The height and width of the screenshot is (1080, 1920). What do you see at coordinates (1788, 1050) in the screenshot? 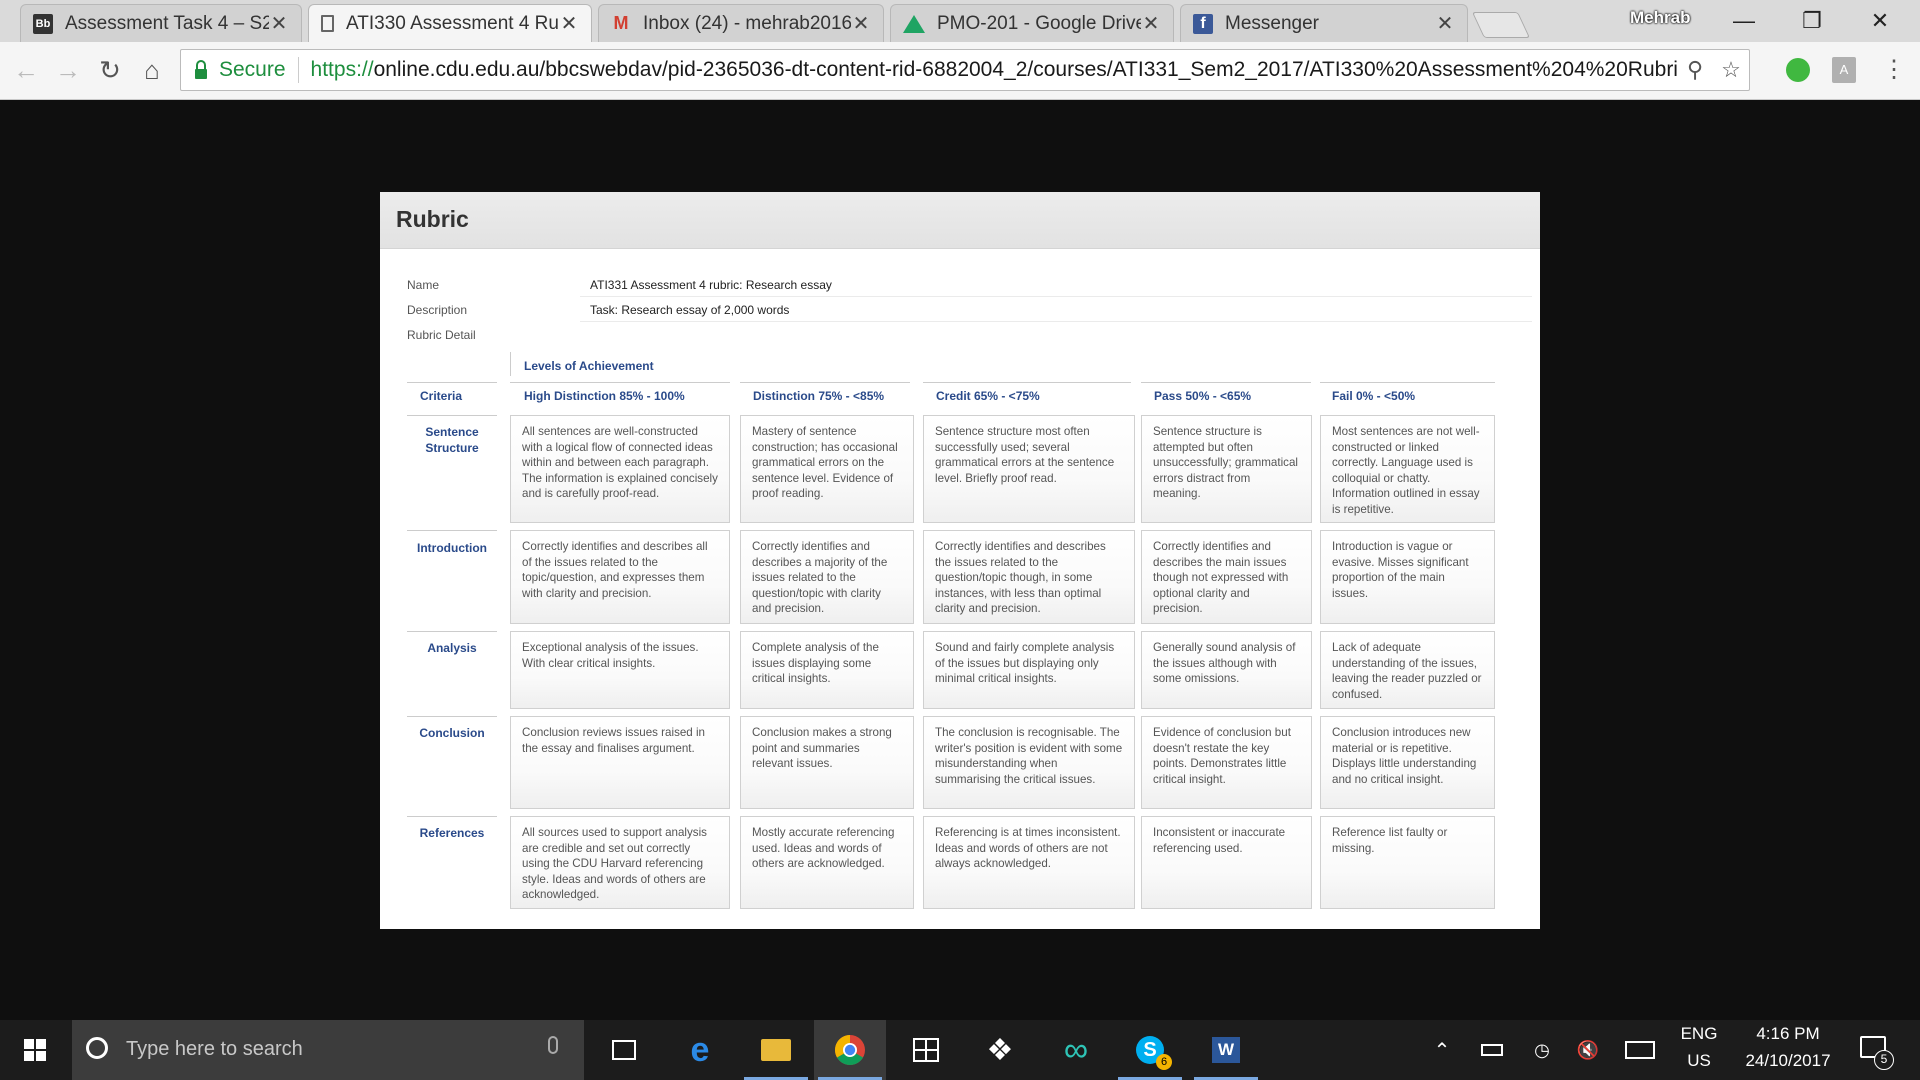
I see `system-clock: 4:16 PM 24/10/2017` at bounding box center [1788, 1050].